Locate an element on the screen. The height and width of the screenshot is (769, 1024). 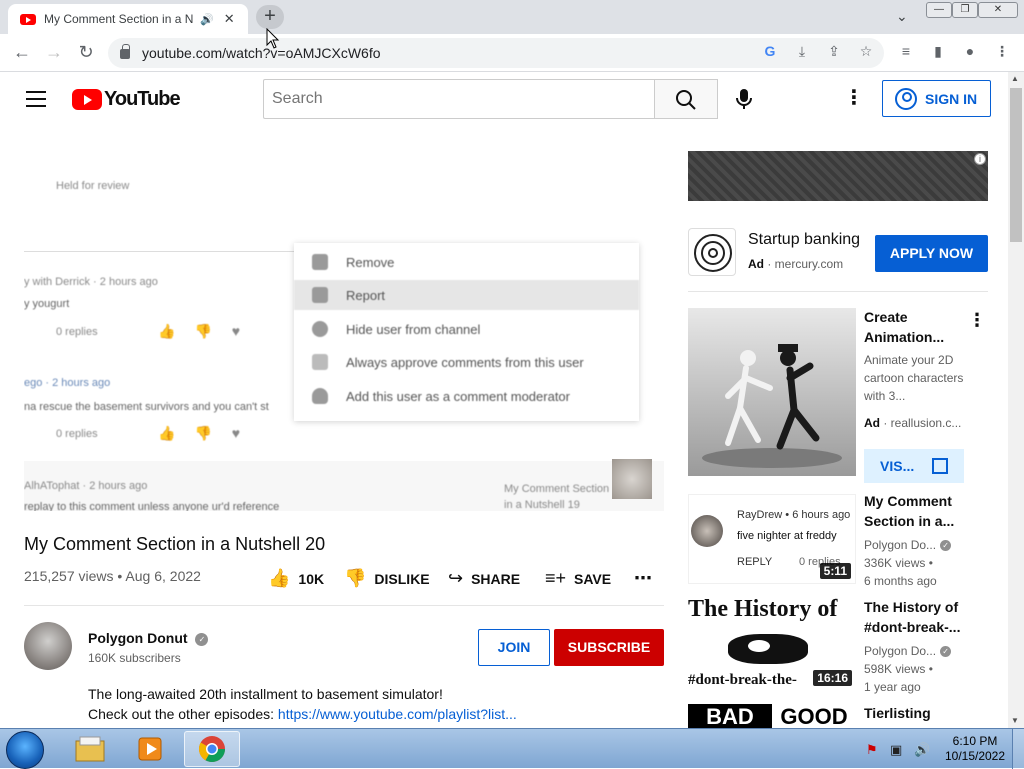
sidebar-thumbnail: The History of #dont-break-the- 16:16 is located at coordinates (772, 644).